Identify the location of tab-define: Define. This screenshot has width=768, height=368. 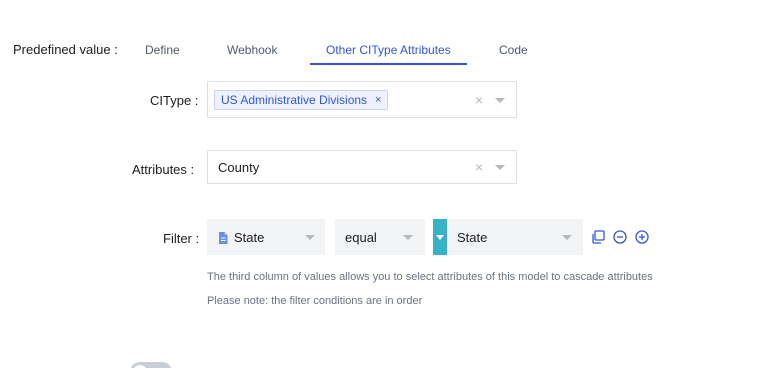
(162, 50).